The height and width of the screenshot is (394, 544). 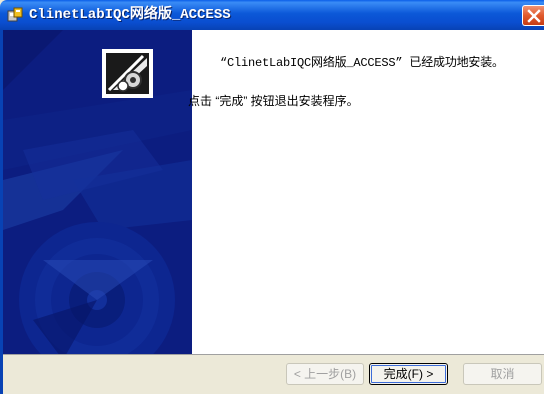 I want to click on close-icon, so click(x=534, y=16).